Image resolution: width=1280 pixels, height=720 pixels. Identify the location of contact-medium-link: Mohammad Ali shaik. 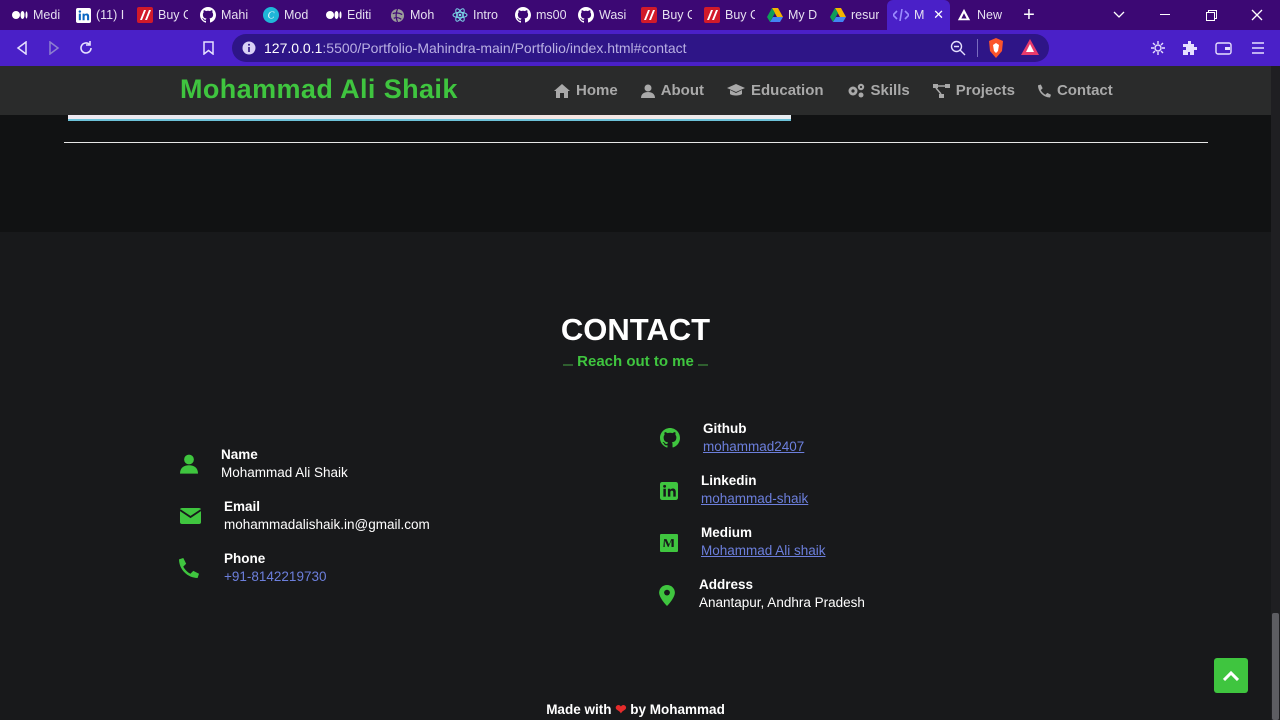
(763, 550).